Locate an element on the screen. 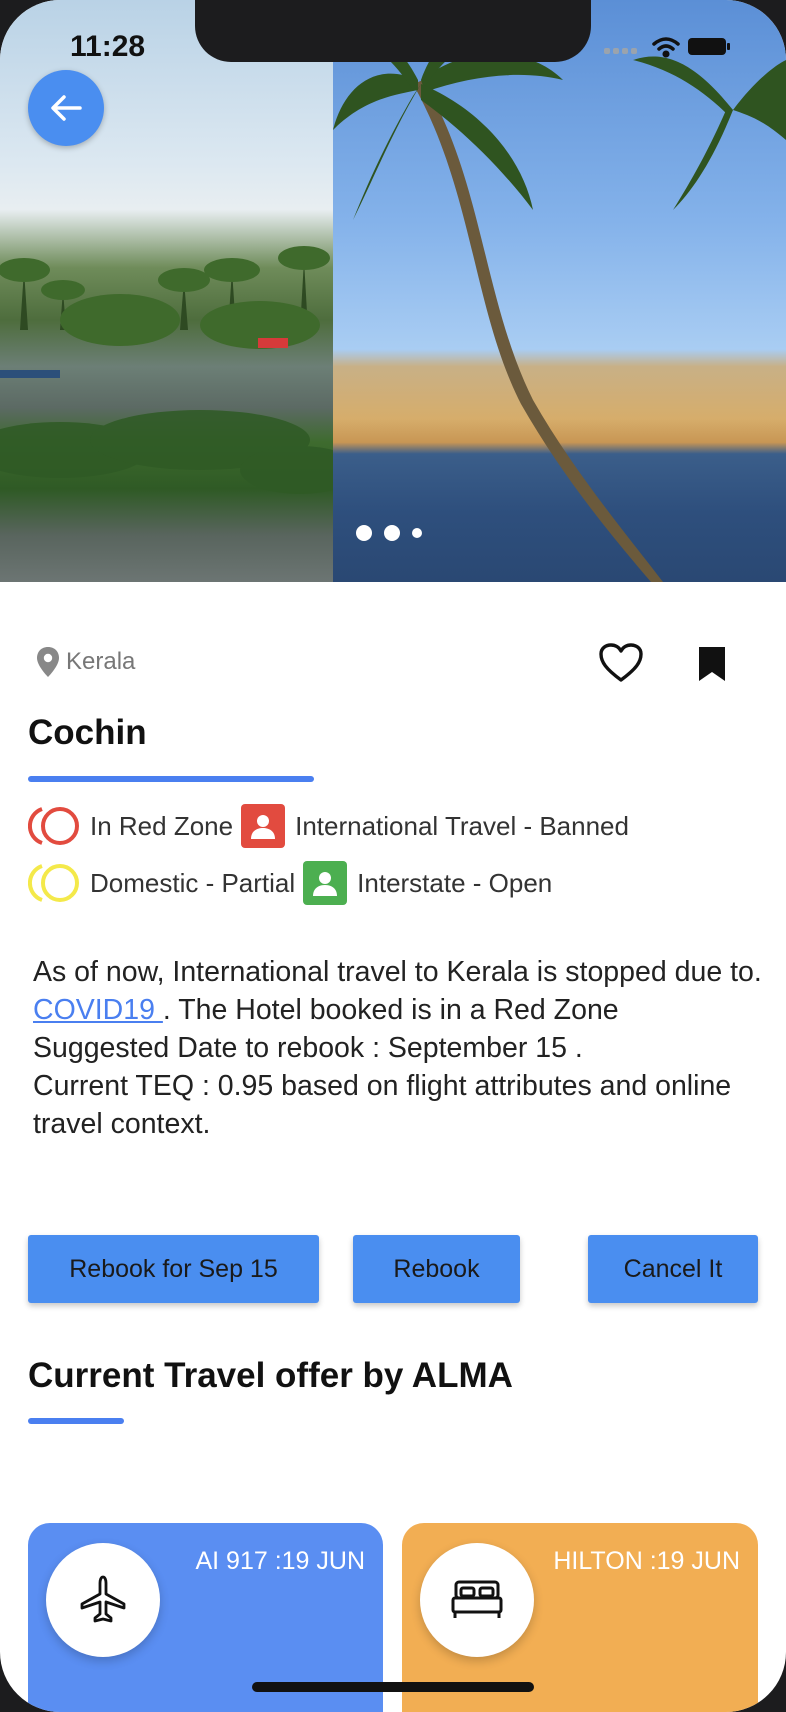 The image size is (786, 1712). bed-icon is located at coordinates (477, 1599).